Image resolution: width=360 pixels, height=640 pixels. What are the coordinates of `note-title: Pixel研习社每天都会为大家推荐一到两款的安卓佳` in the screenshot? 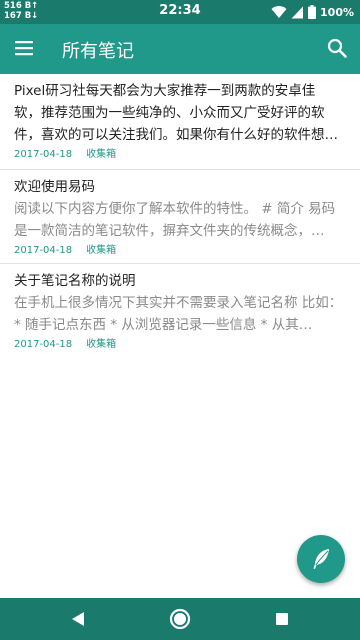 It's located at (165, 91).